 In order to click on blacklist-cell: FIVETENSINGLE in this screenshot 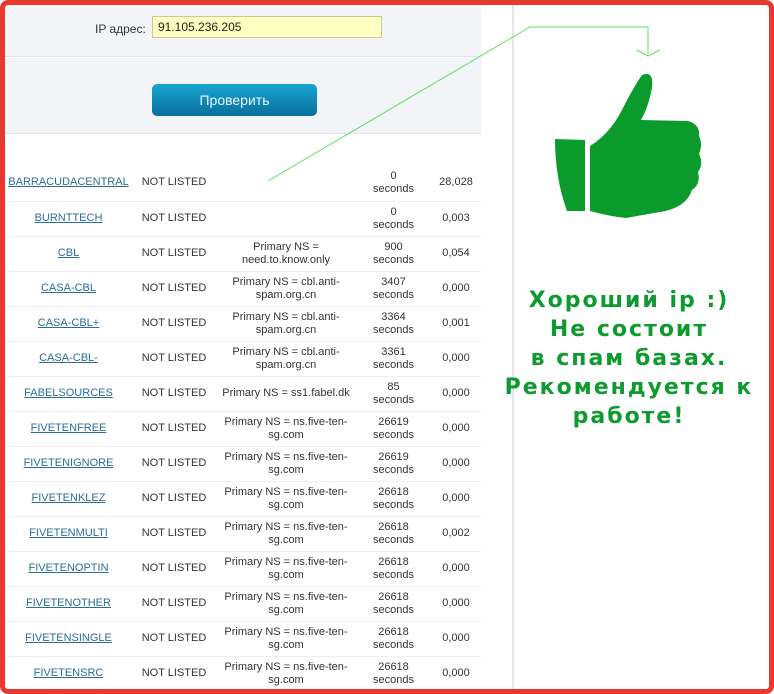, I will do `click(68, 639)`.